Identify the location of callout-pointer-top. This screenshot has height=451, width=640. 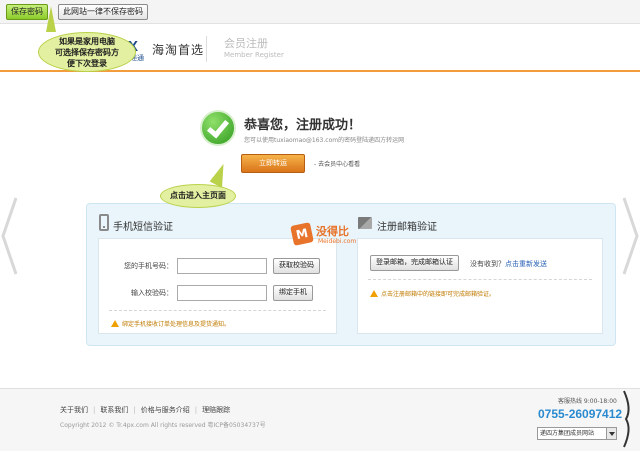
(51, 19).